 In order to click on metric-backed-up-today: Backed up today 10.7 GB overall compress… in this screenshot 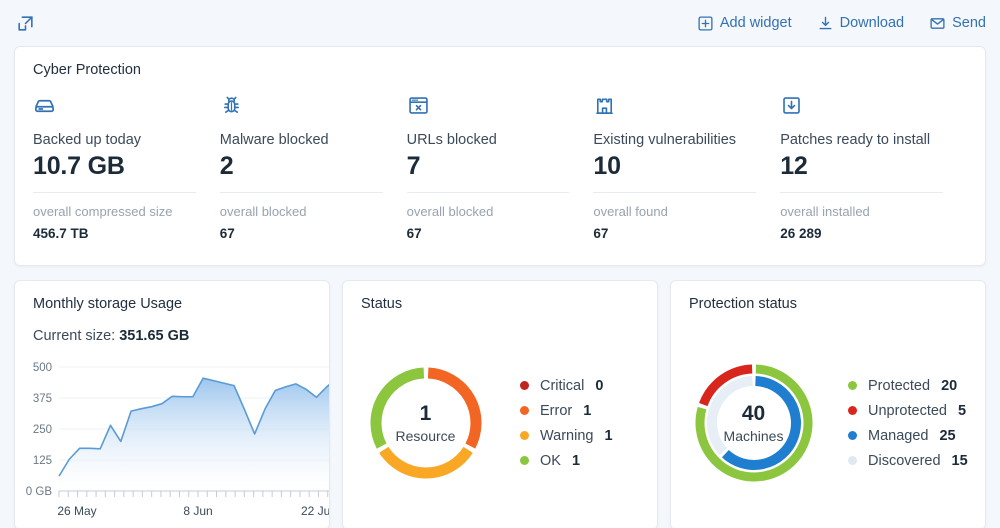, I will do `click(126, 167)`.